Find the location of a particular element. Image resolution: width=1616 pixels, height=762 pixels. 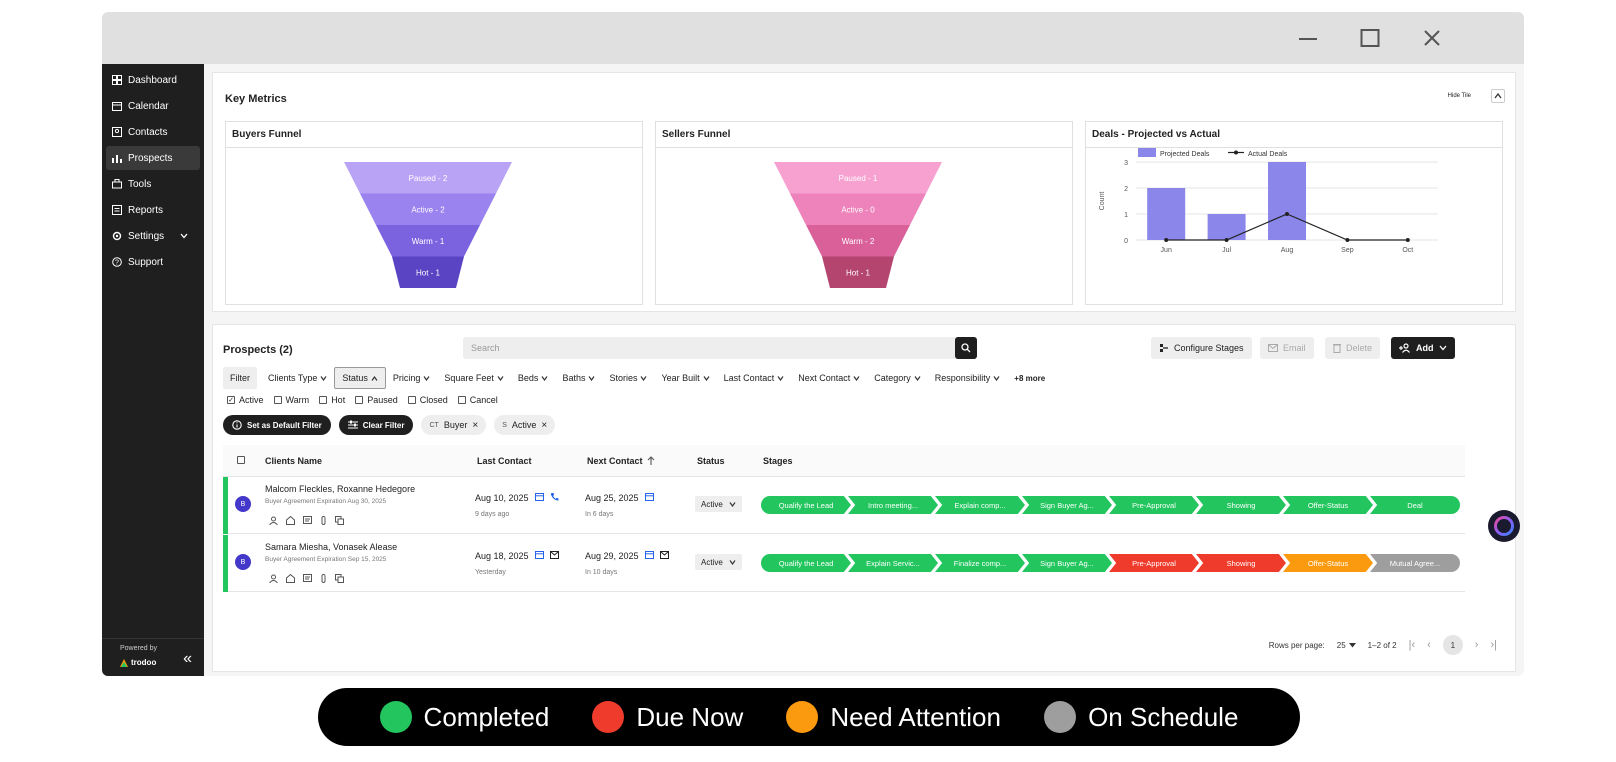

sidebar-item-contacts: Contacts is located at coordinates (153, 132).